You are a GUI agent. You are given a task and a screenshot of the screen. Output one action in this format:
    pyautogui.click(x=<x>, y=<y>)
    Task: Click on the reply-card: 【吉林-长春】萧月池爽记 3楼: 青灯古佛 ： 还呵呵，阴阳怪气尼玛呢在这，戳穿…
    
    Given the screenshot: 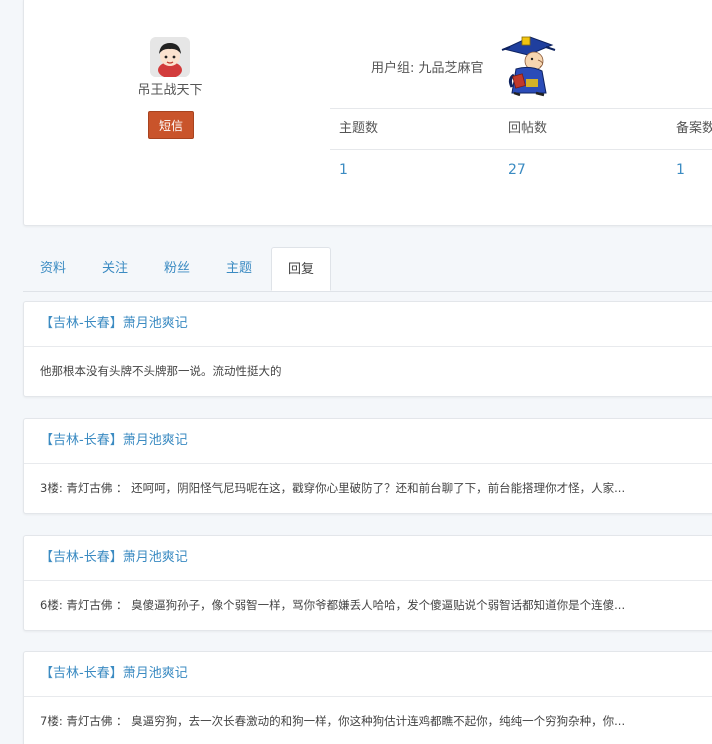 What is the action you would take?
    pyautogui.click(x=367, y=466)
    